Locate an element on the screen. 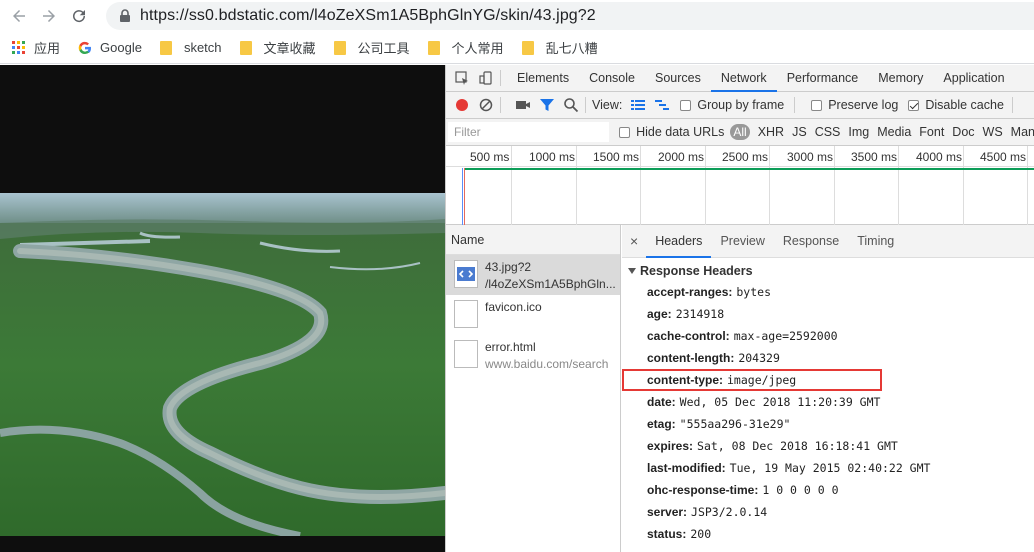 The width and height of the screenshot is (1034, 552). device-toggle-icon is located at coordinates (486, 78).